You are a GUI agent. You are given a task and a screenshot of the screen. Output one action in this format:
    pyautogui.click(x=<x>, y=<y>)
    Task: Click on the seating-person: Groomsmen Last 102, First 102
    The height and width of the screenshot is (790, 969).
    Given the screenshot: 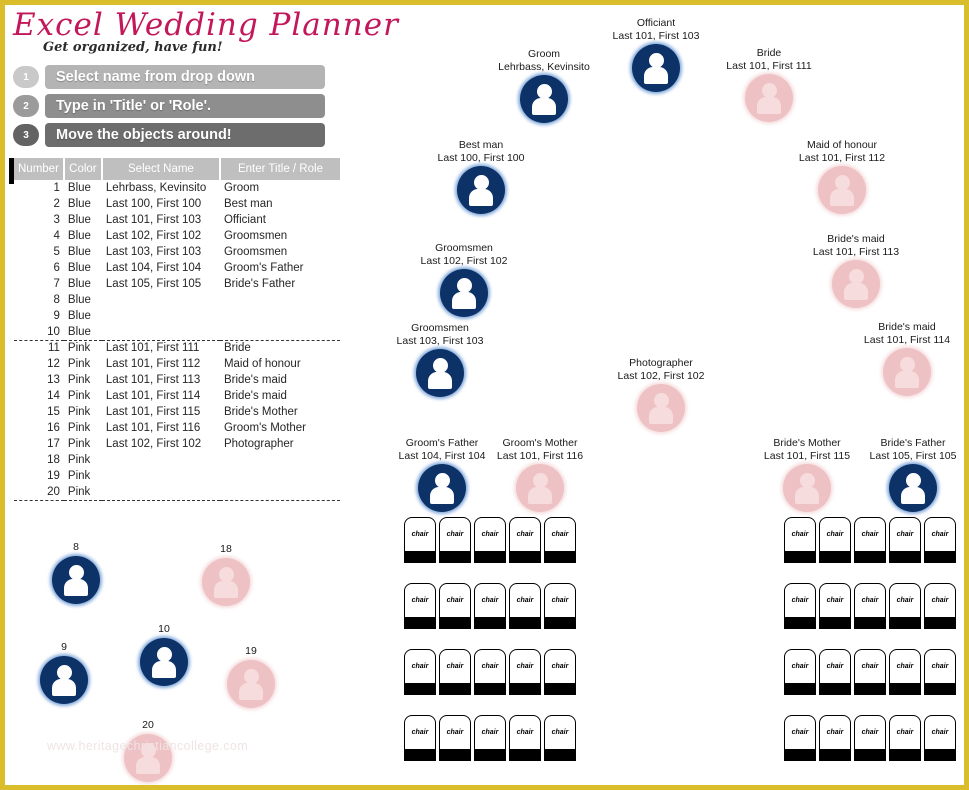 What is the action you would take?
    pyautogui.click(x=464, y=279)
    